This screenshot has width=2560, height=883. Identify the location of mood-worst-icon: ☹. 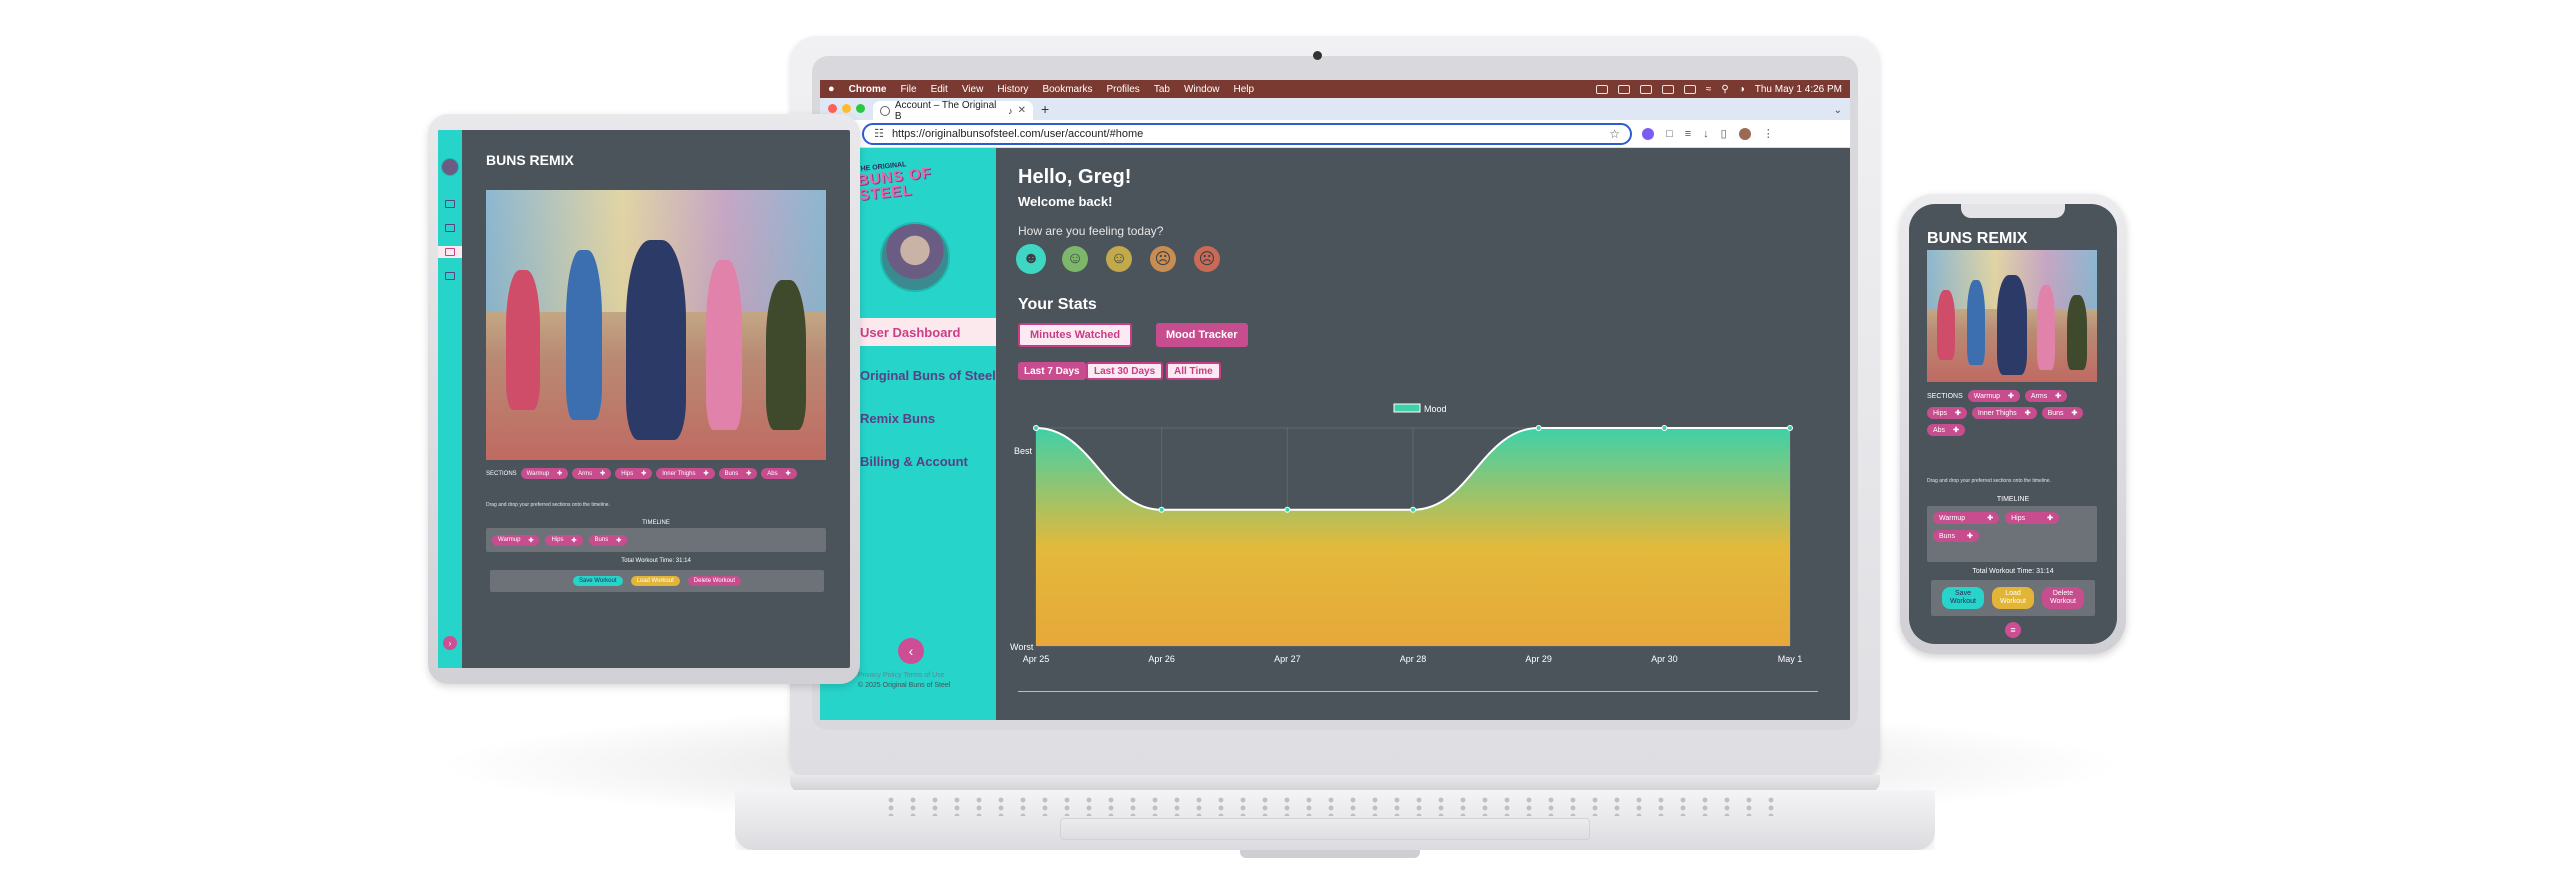
(1207, 259).